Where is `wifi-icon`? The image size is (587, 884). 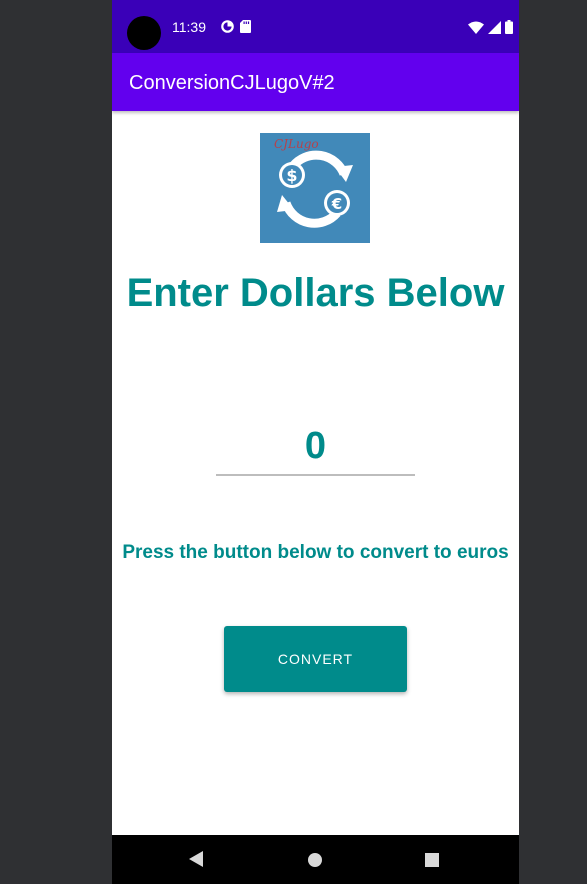 wifi-icon is located at coordinates (476, 30).